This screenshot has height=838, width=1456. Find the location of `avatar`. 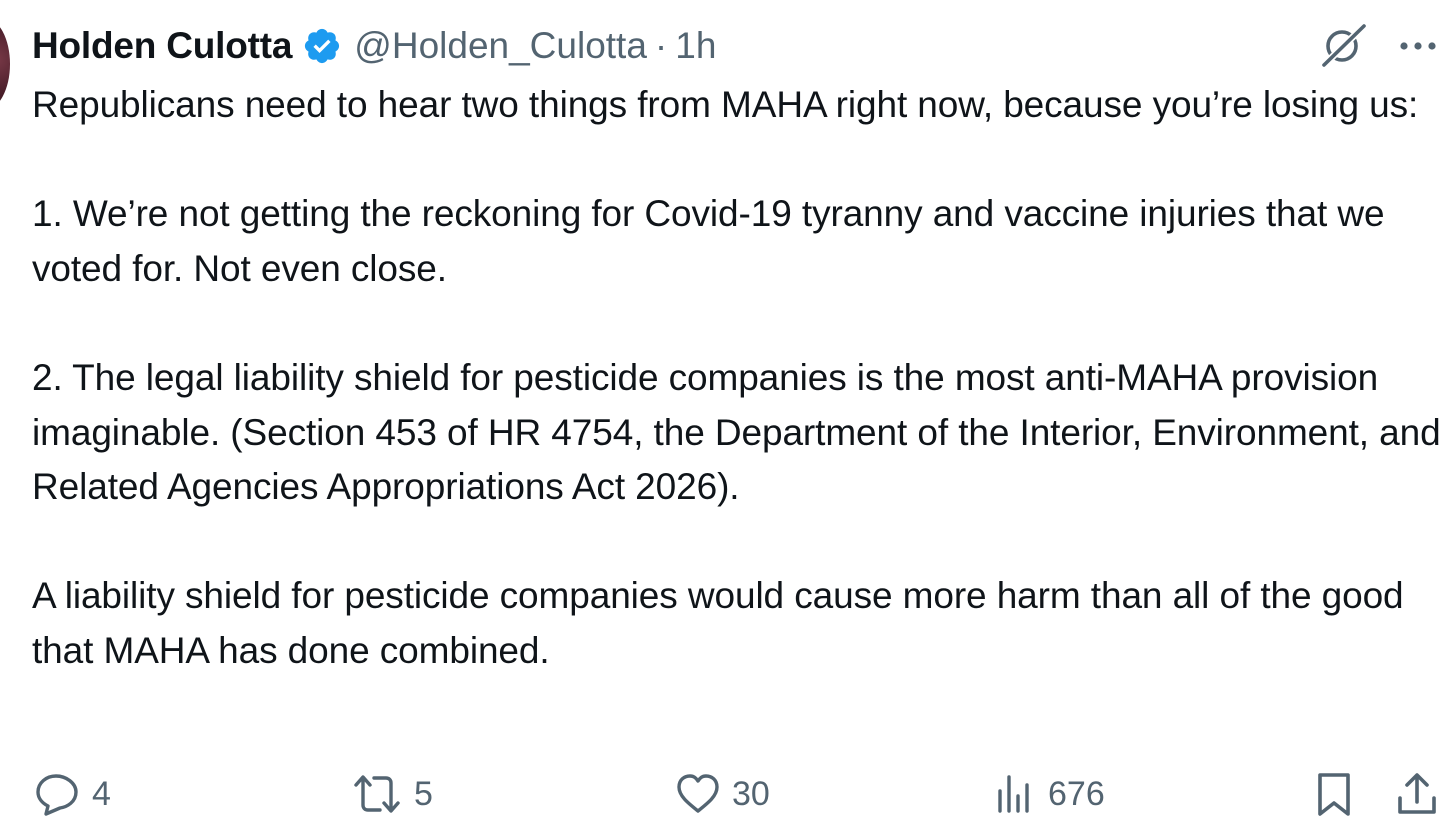

avatar is located at coordinates (5, 64).